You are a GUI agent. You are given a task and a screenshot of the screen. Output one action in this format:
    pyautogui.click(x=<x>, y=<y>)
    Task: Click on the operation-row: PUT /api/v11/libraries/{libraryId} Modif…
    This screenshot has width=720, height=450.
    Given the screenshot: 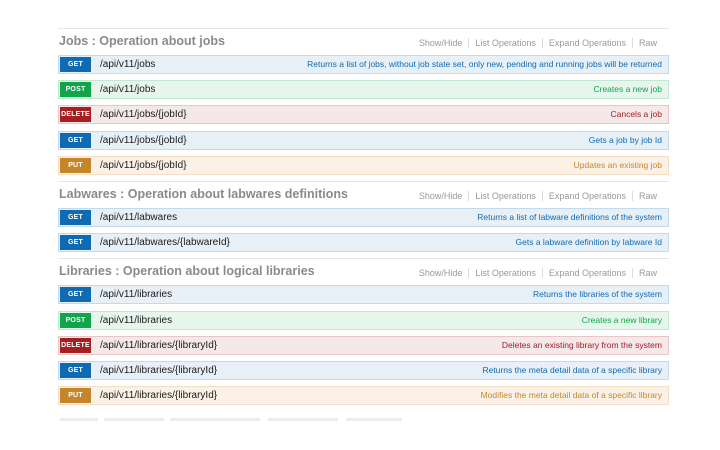 What is the action you would take?
    pyautogui.click(x=363, y=396)
    